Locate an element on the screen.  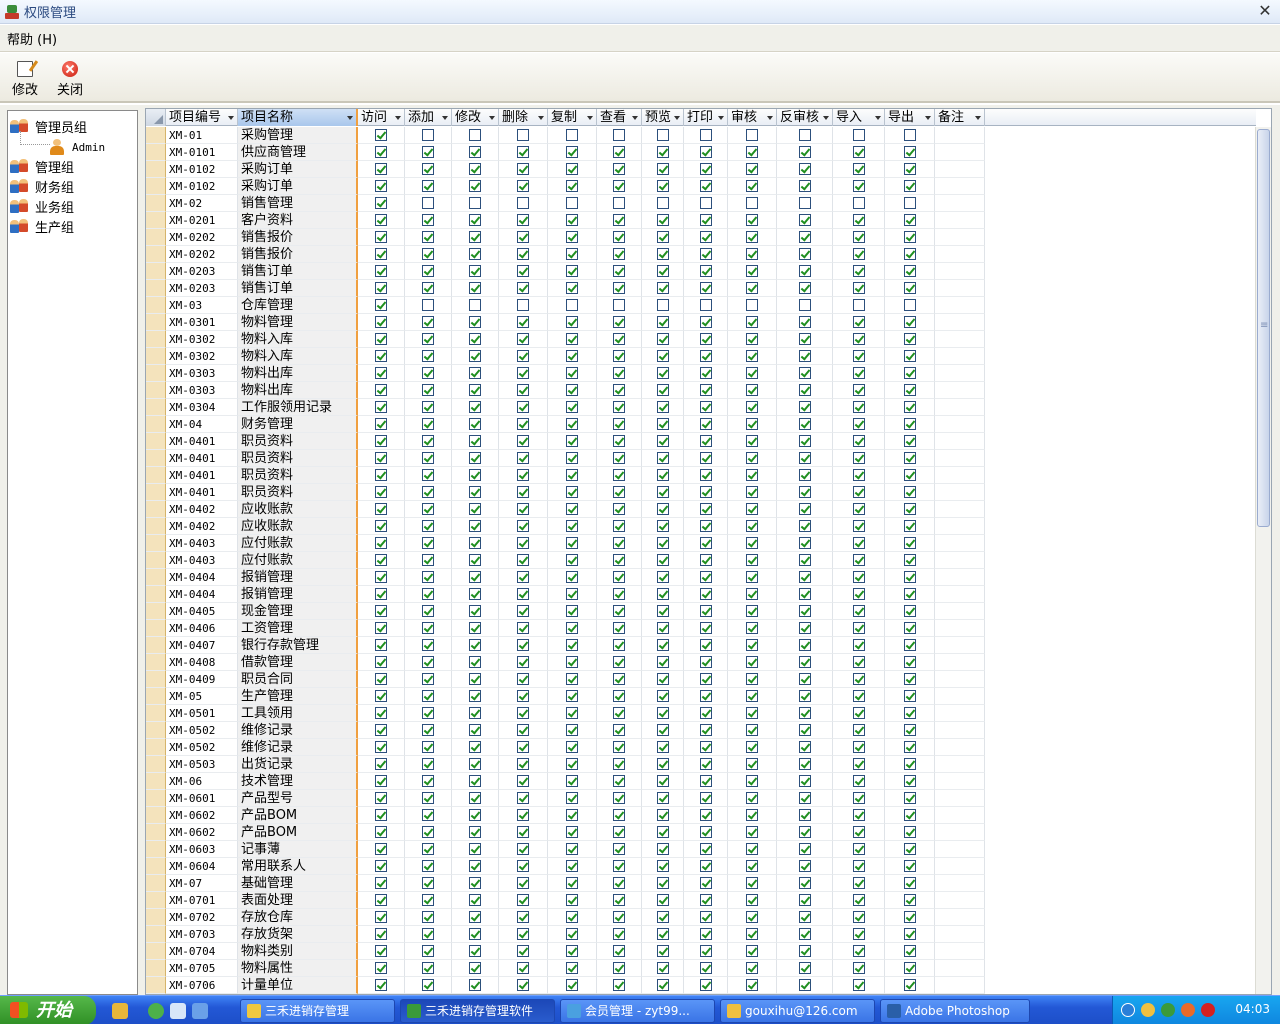
item-code-cell: XM-0304 is located at coordinates (202, 407).